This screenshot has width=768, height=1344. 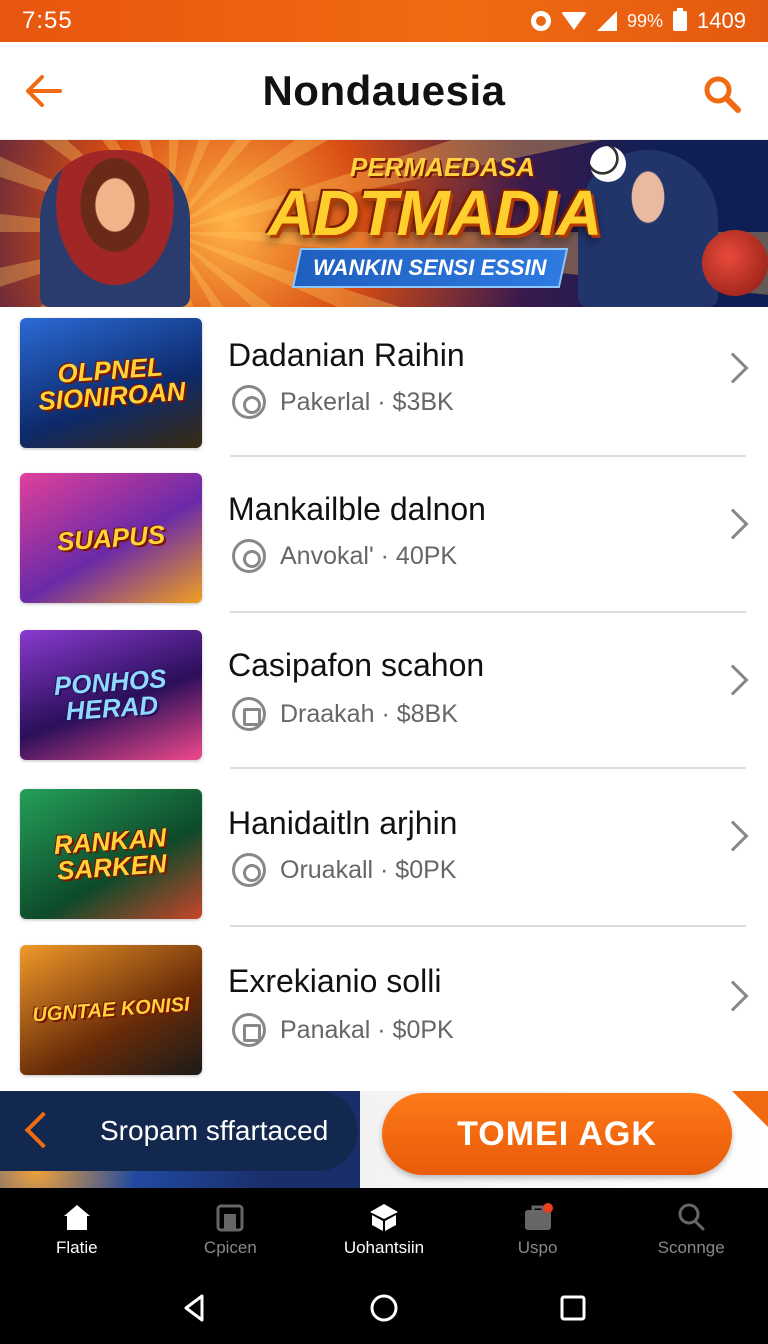 What do you see at coordinates (357, 509) in the screenshot?
I see `item-title: Mankailble dalnon` at bounding box center [357, 509].